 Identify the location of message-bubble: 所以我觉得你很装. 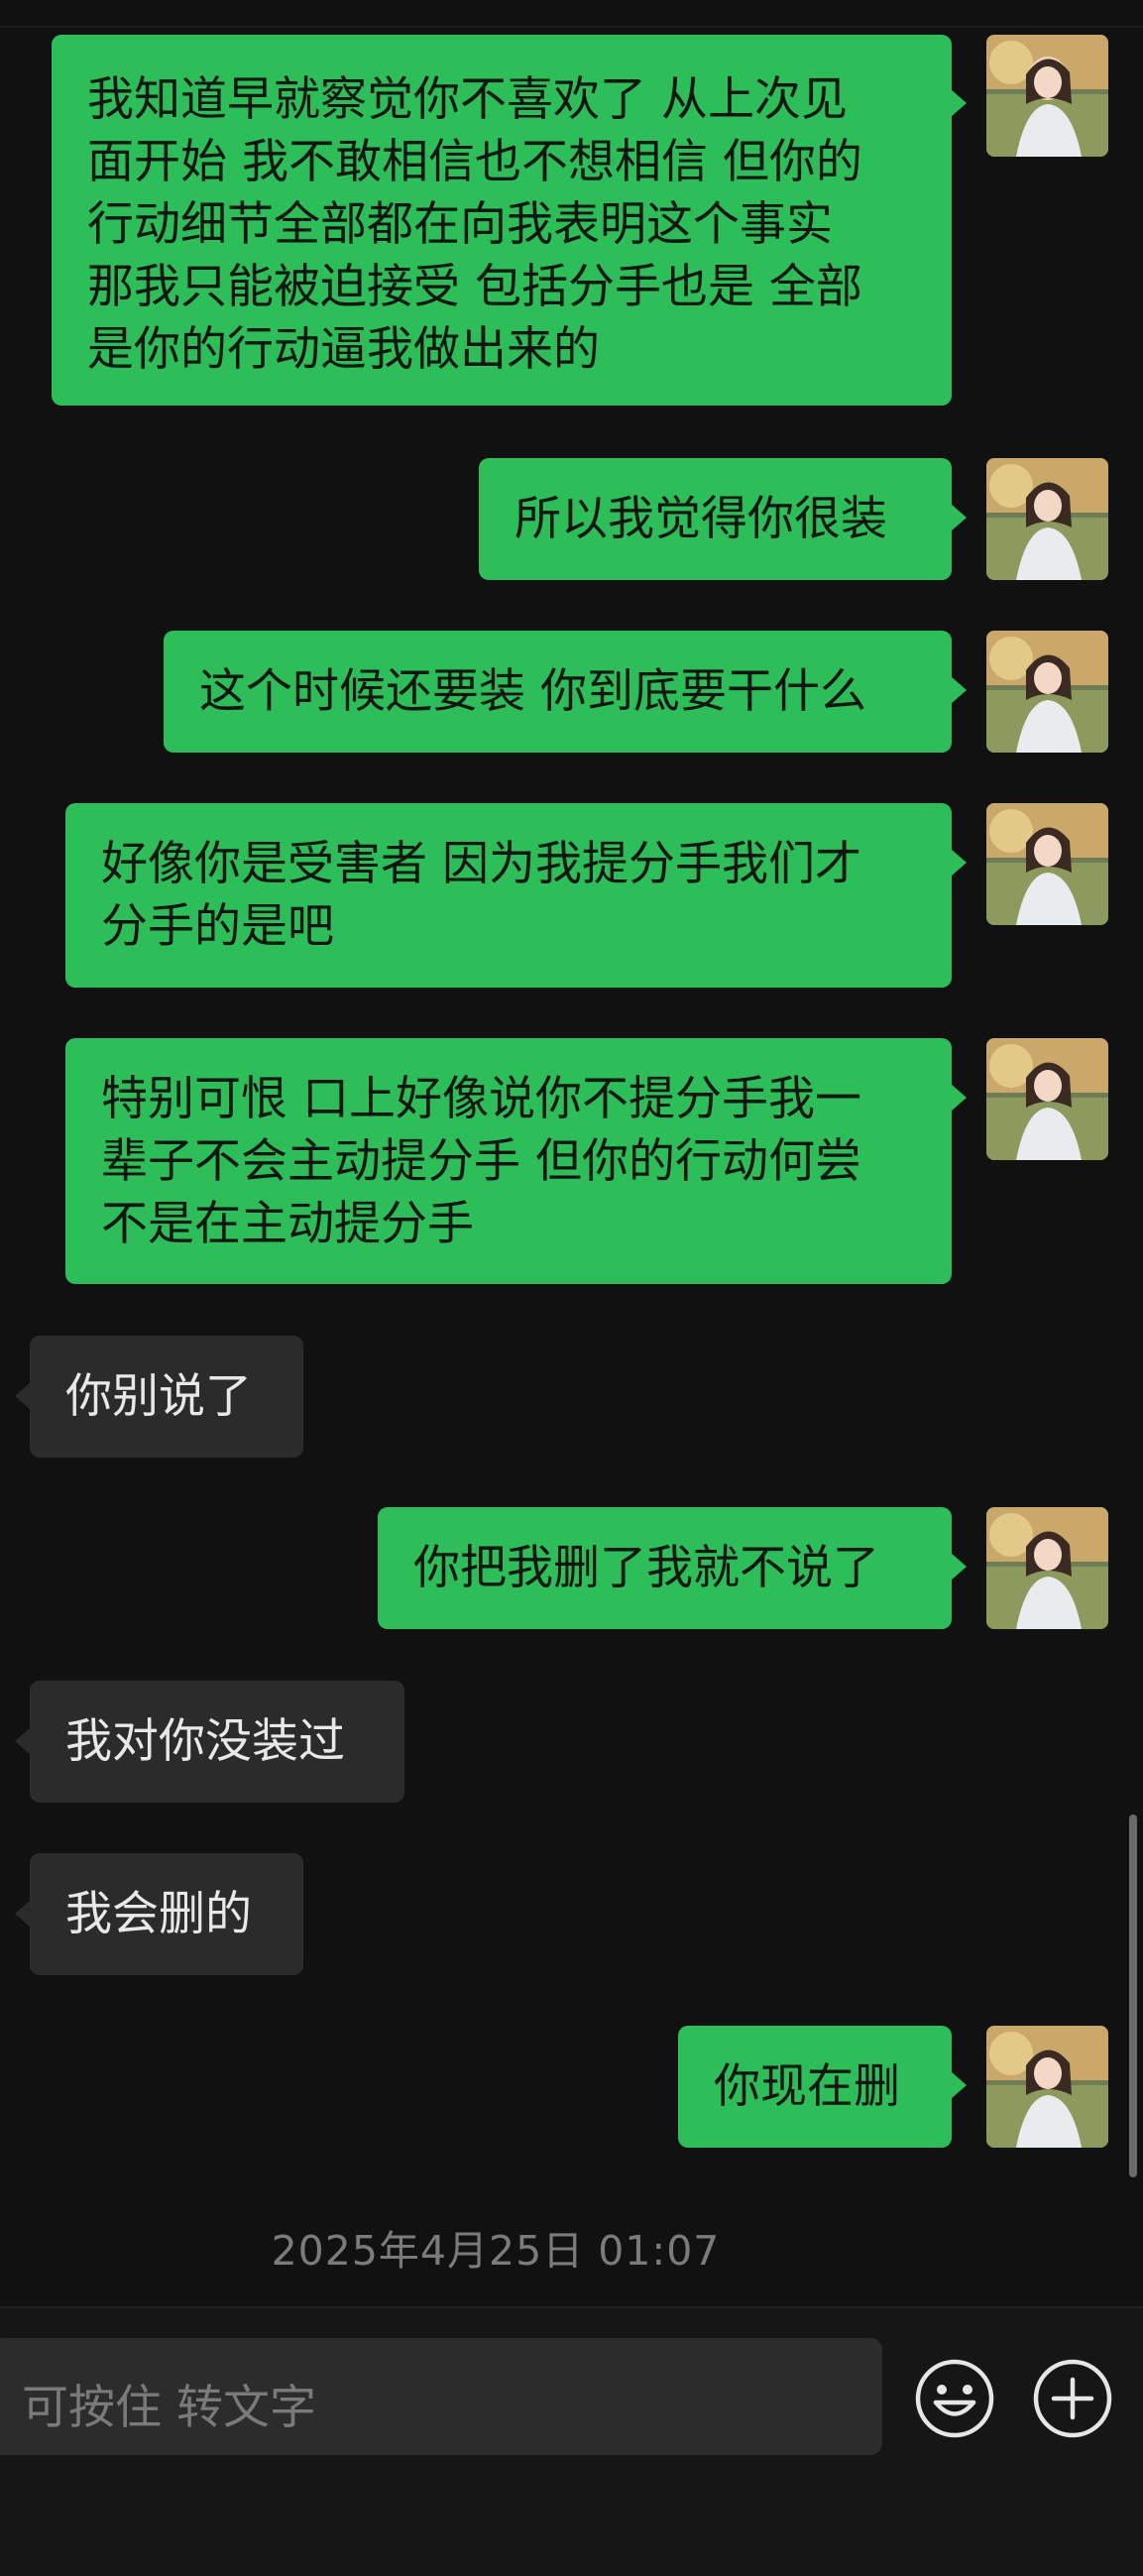
(715, 519).